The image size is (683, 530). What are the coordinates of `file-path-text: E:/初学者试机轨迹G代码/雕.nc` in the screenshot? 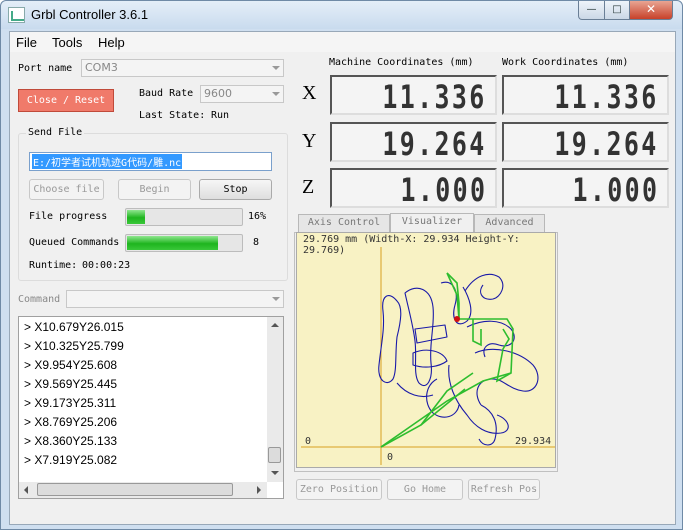 It's located at (107, 161).